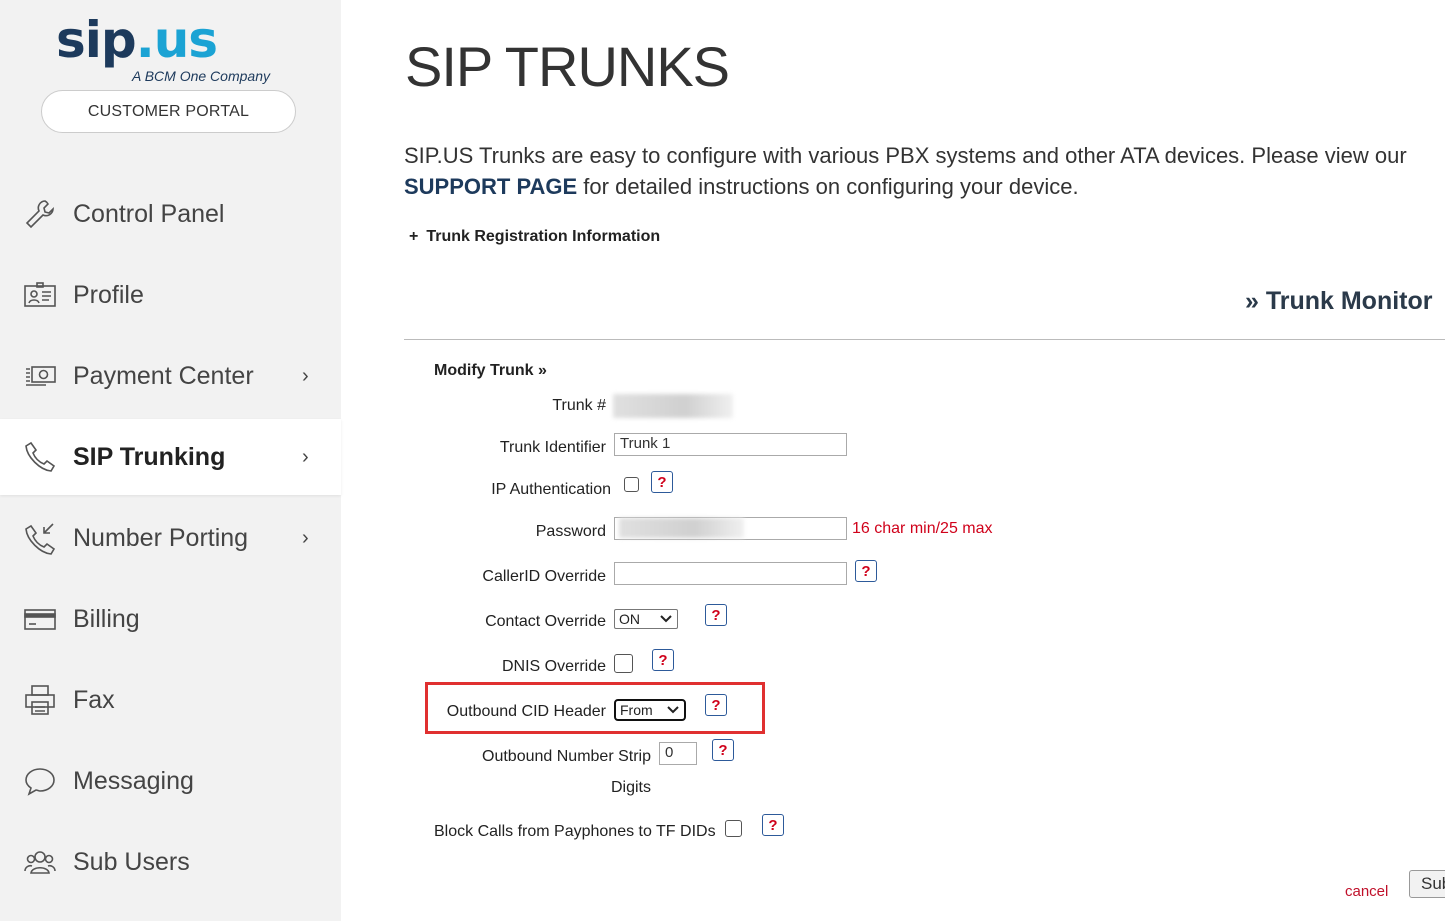  What do you see at coordinates (551, 489) in the screenshot?
I see `ip-auth-label: IP Authentication` at bounding box center [551, 489].